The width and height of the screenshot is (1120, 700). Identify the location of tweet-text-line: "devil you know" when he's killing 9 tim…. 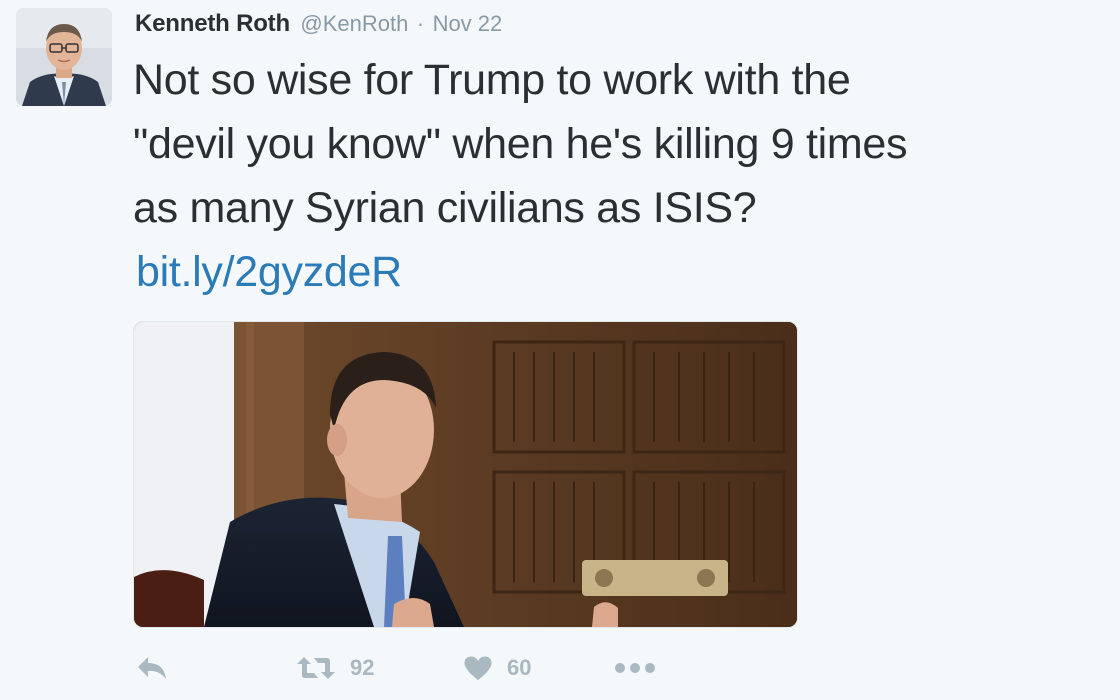
(520, 144).